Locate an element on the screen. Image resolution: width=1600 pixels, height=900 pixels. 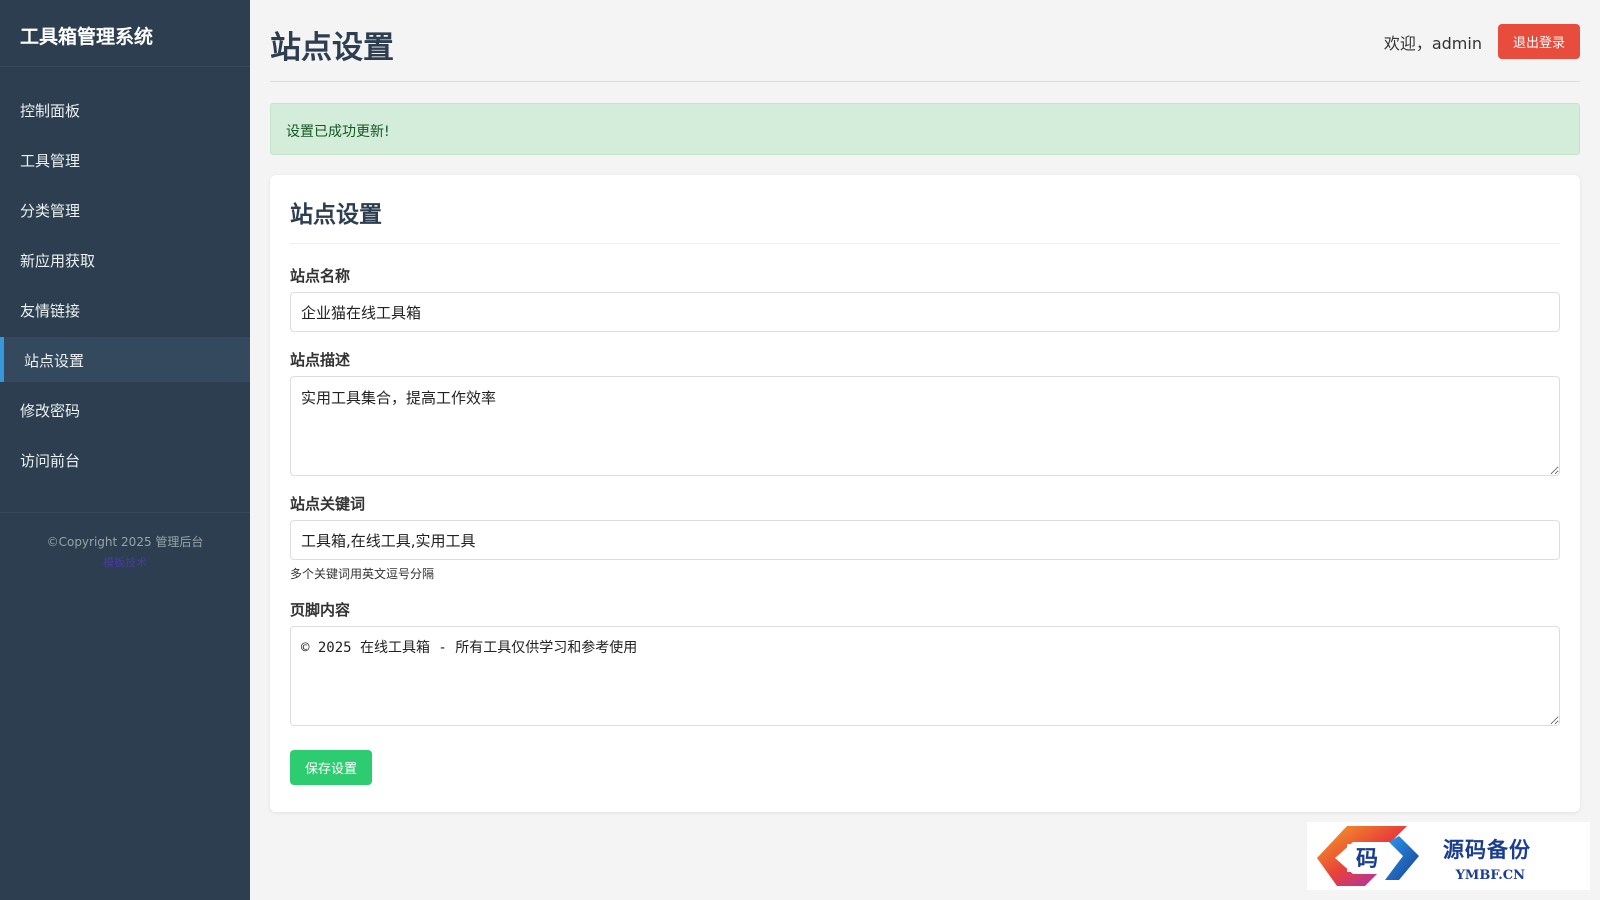
site-keywords-input is located at coordinates (925, 540).